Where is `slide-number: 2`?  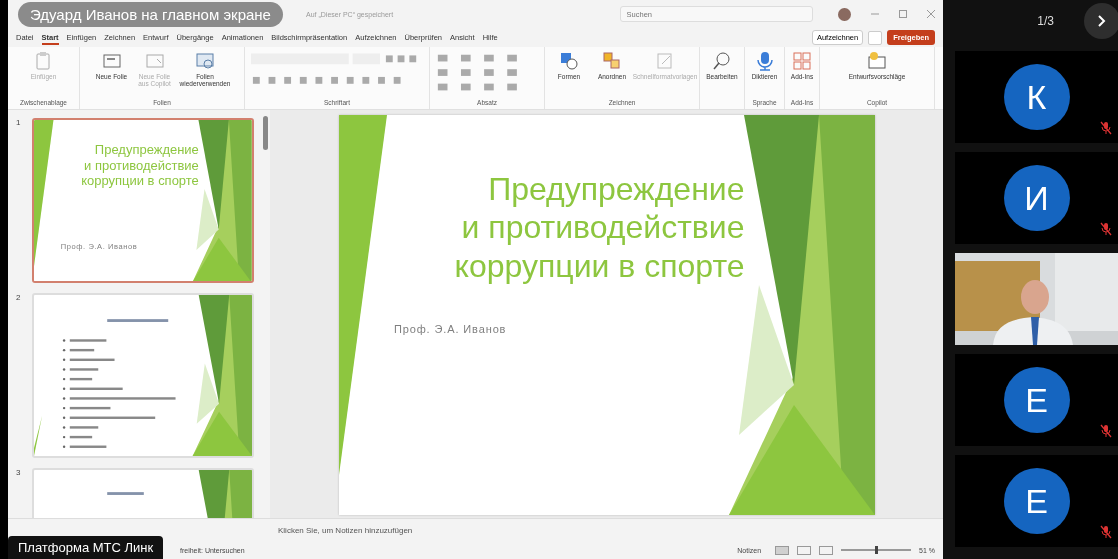 slide-number: 2 is located at coordinates (19, 298).